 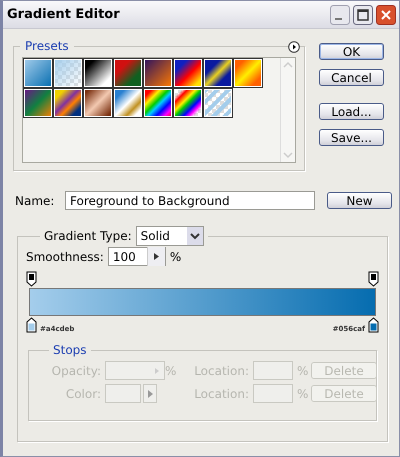 I want to click on smoothness-label: Smoothness:, so click(x=65, y=257).